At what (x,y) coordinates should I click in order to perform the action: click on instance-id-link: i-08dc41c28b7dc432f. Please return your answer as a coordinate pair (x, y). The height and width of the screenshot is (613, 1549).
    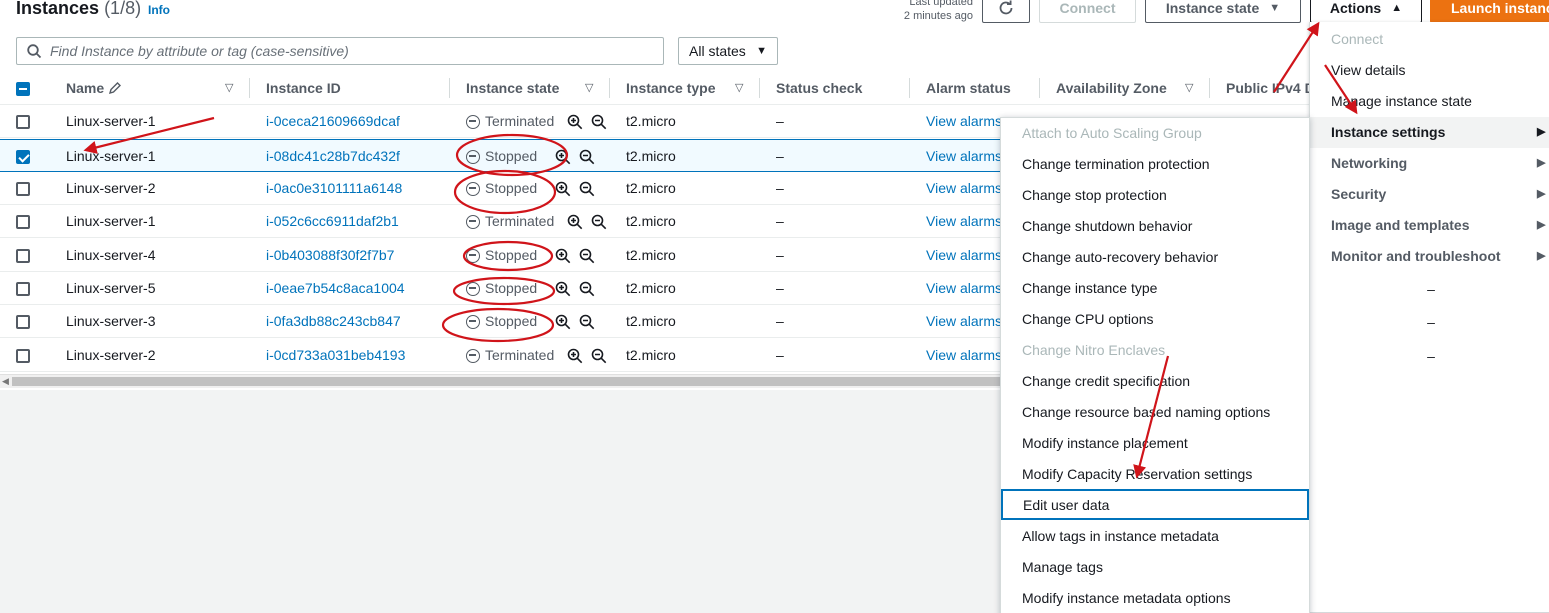
    Looking at the image, I should click on (333, 156).